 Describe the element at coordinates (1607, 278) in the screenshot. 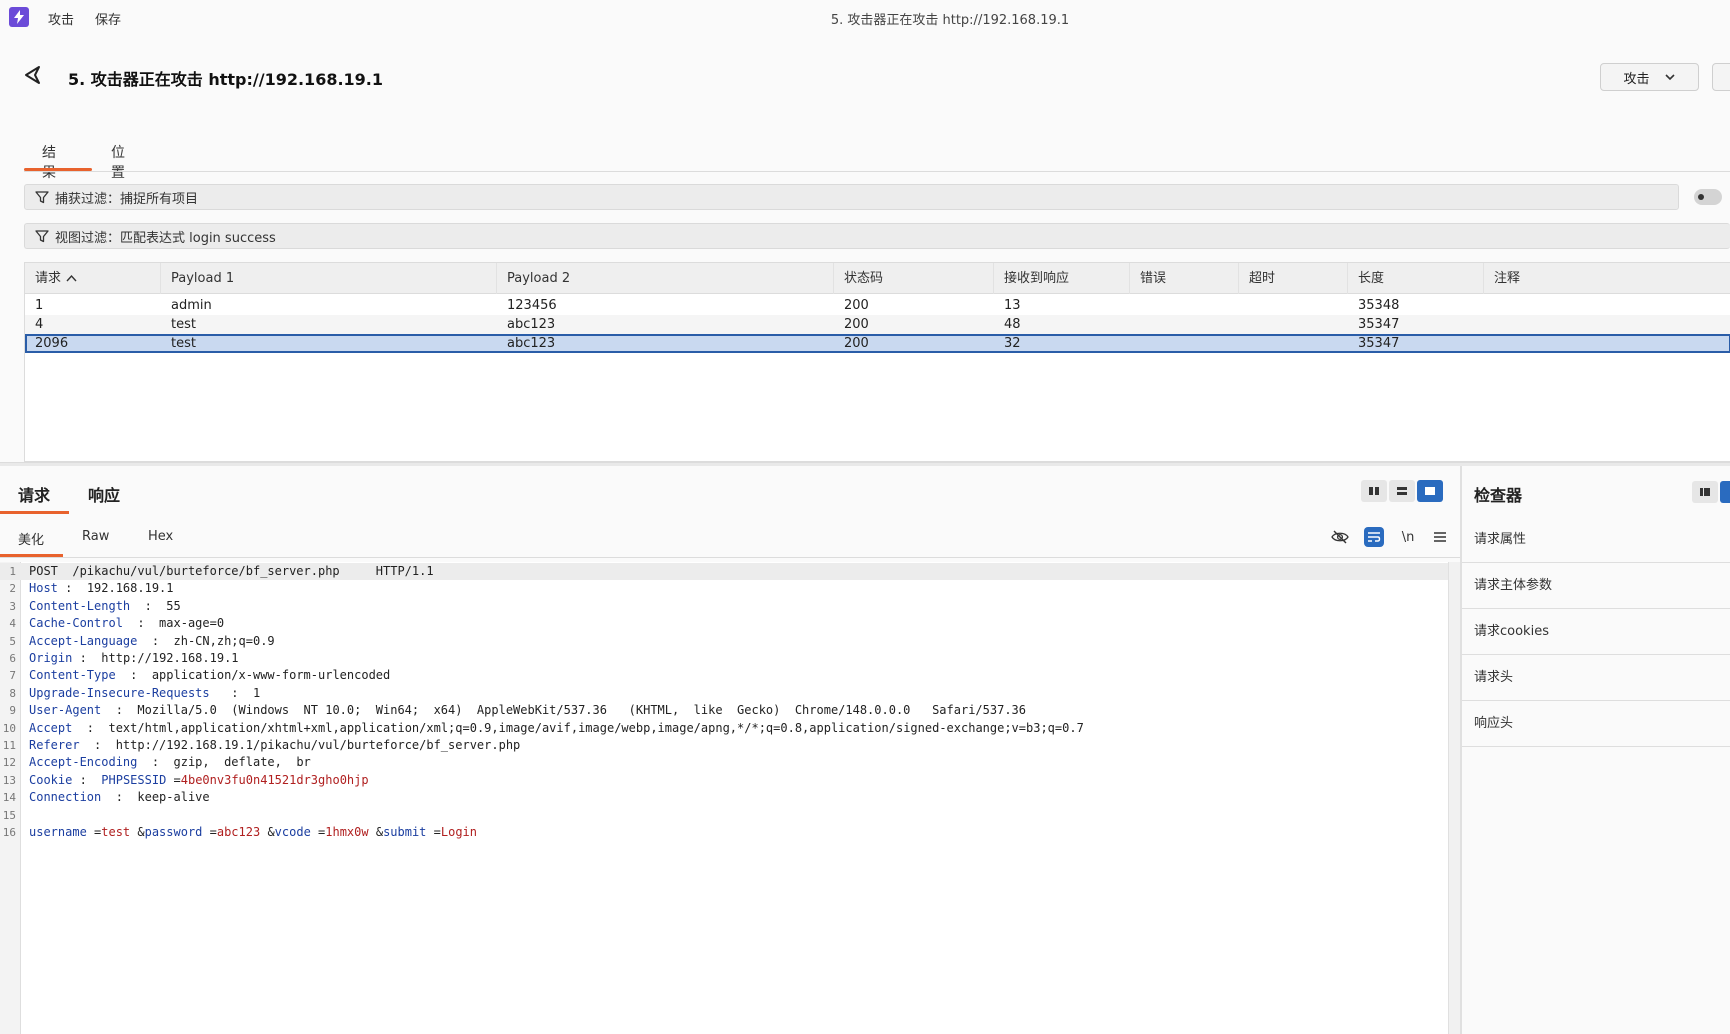

I see `column-header-comment: 注释` at that location.